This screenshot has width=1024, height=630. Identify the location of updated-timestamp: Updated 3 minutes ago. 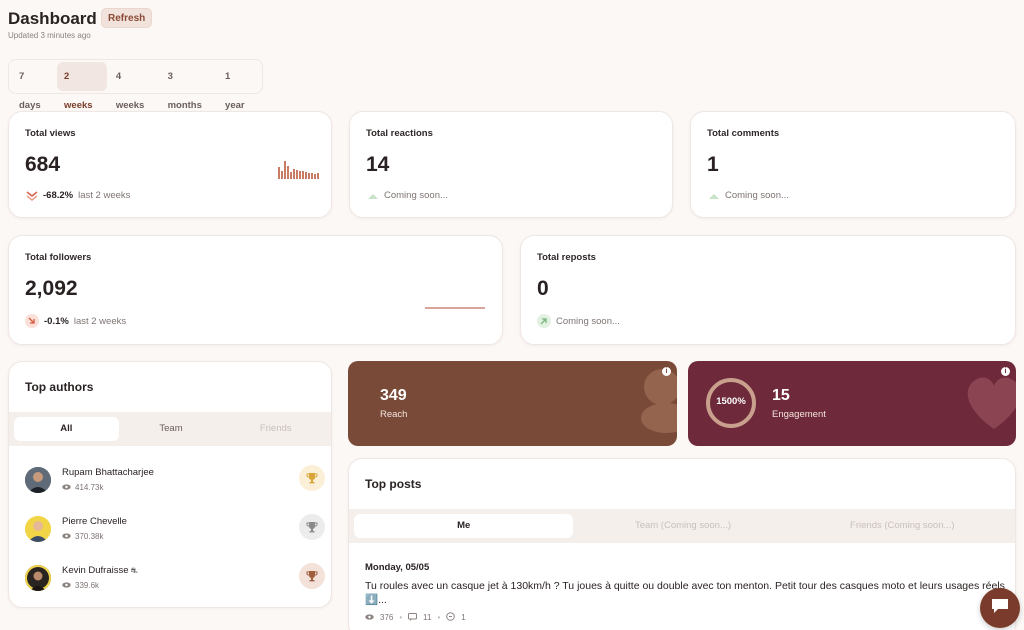
(49, 35).